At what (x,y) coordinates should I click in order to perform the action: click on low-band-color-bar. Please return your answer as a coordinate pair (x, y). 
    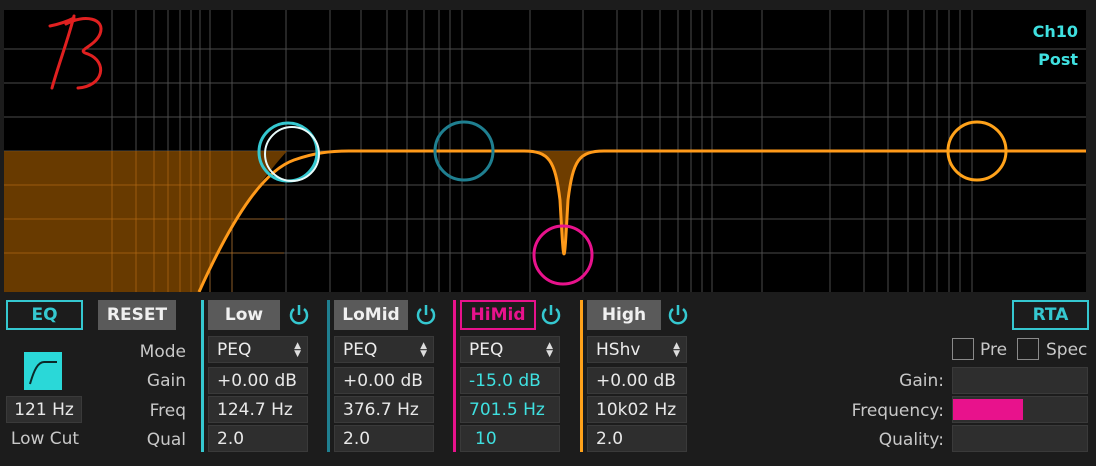
    Looking at the image, I should click on (202, 376).